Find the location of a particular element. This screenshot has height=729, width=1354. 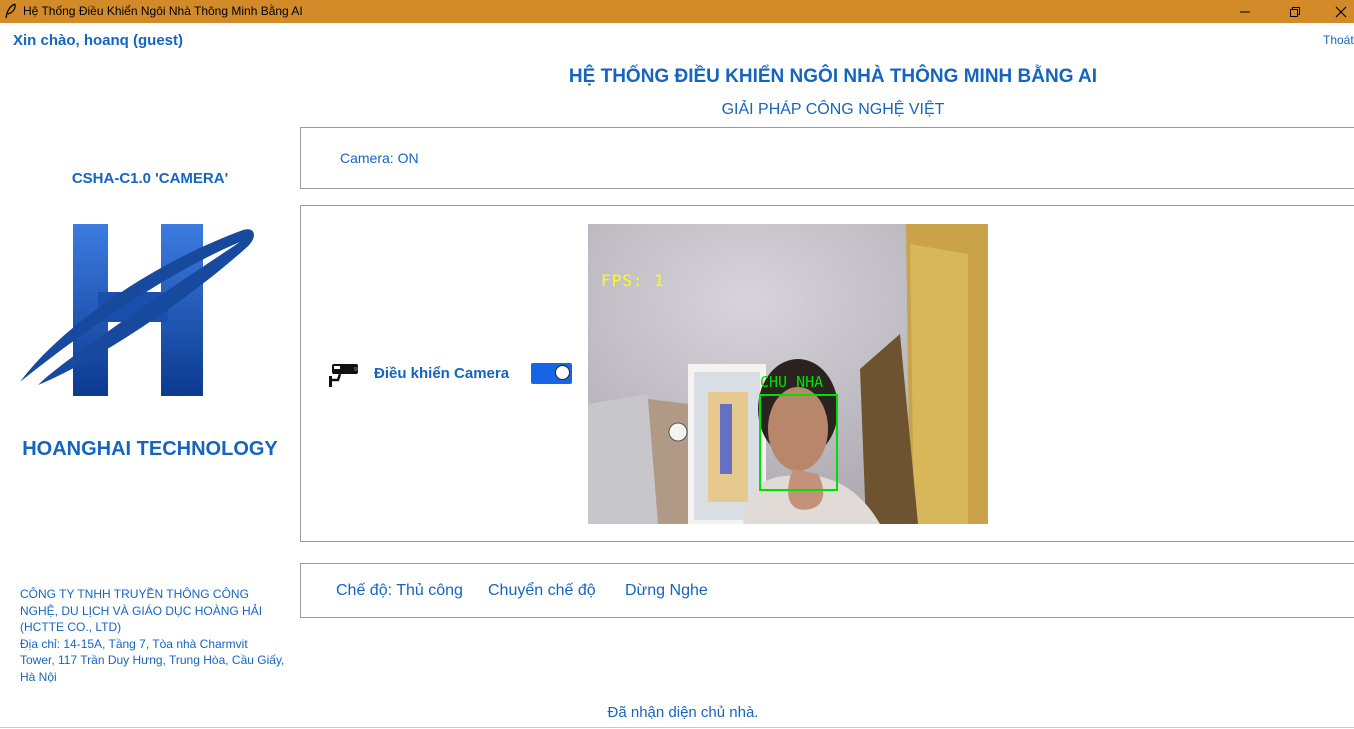

camera-feed: FPS: 1 CHU NHA is located at coordinates (788, 374).